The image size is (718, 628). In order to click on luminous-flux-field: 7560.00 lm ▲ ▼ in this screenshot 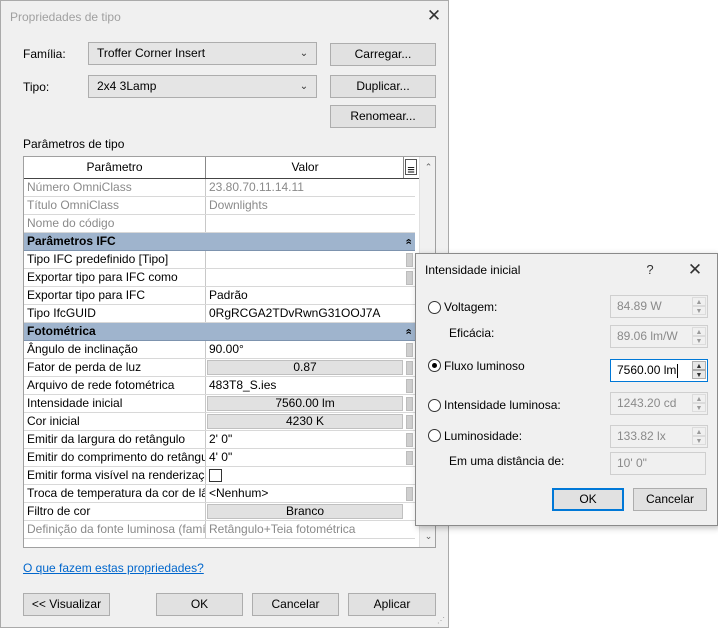, I will do `click(659, 370)`.